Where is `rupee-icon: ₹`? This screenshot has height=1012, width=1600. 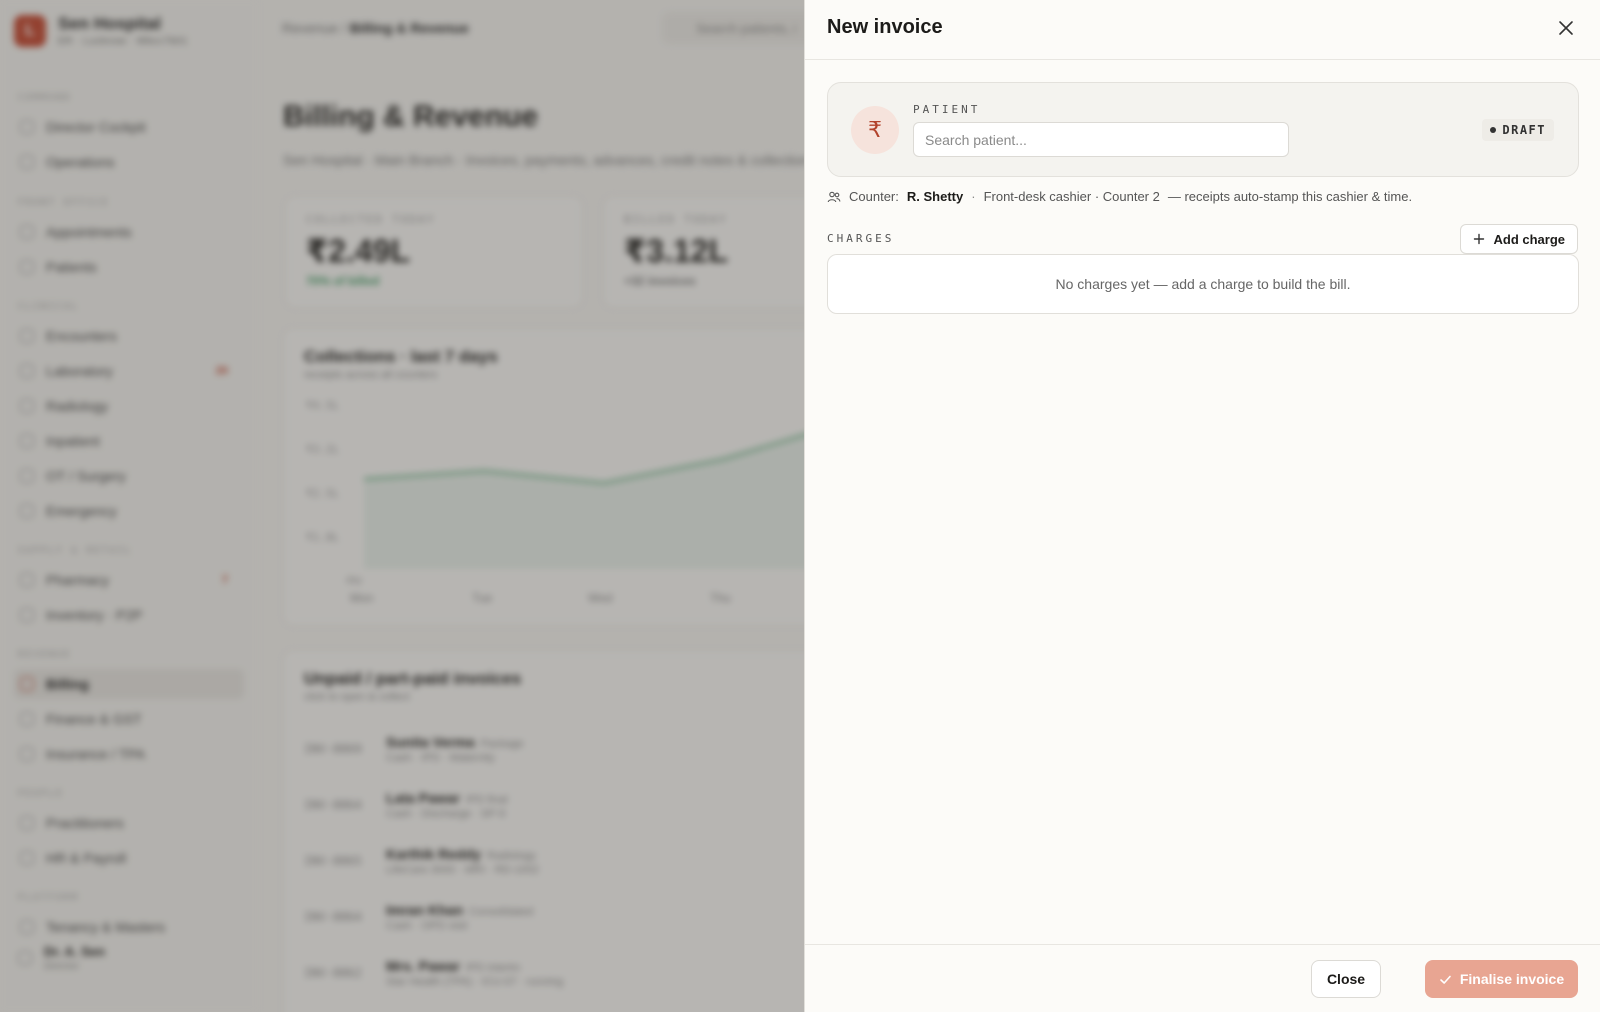 rupee-icon: ₹ is located at coordinates (875, 130).